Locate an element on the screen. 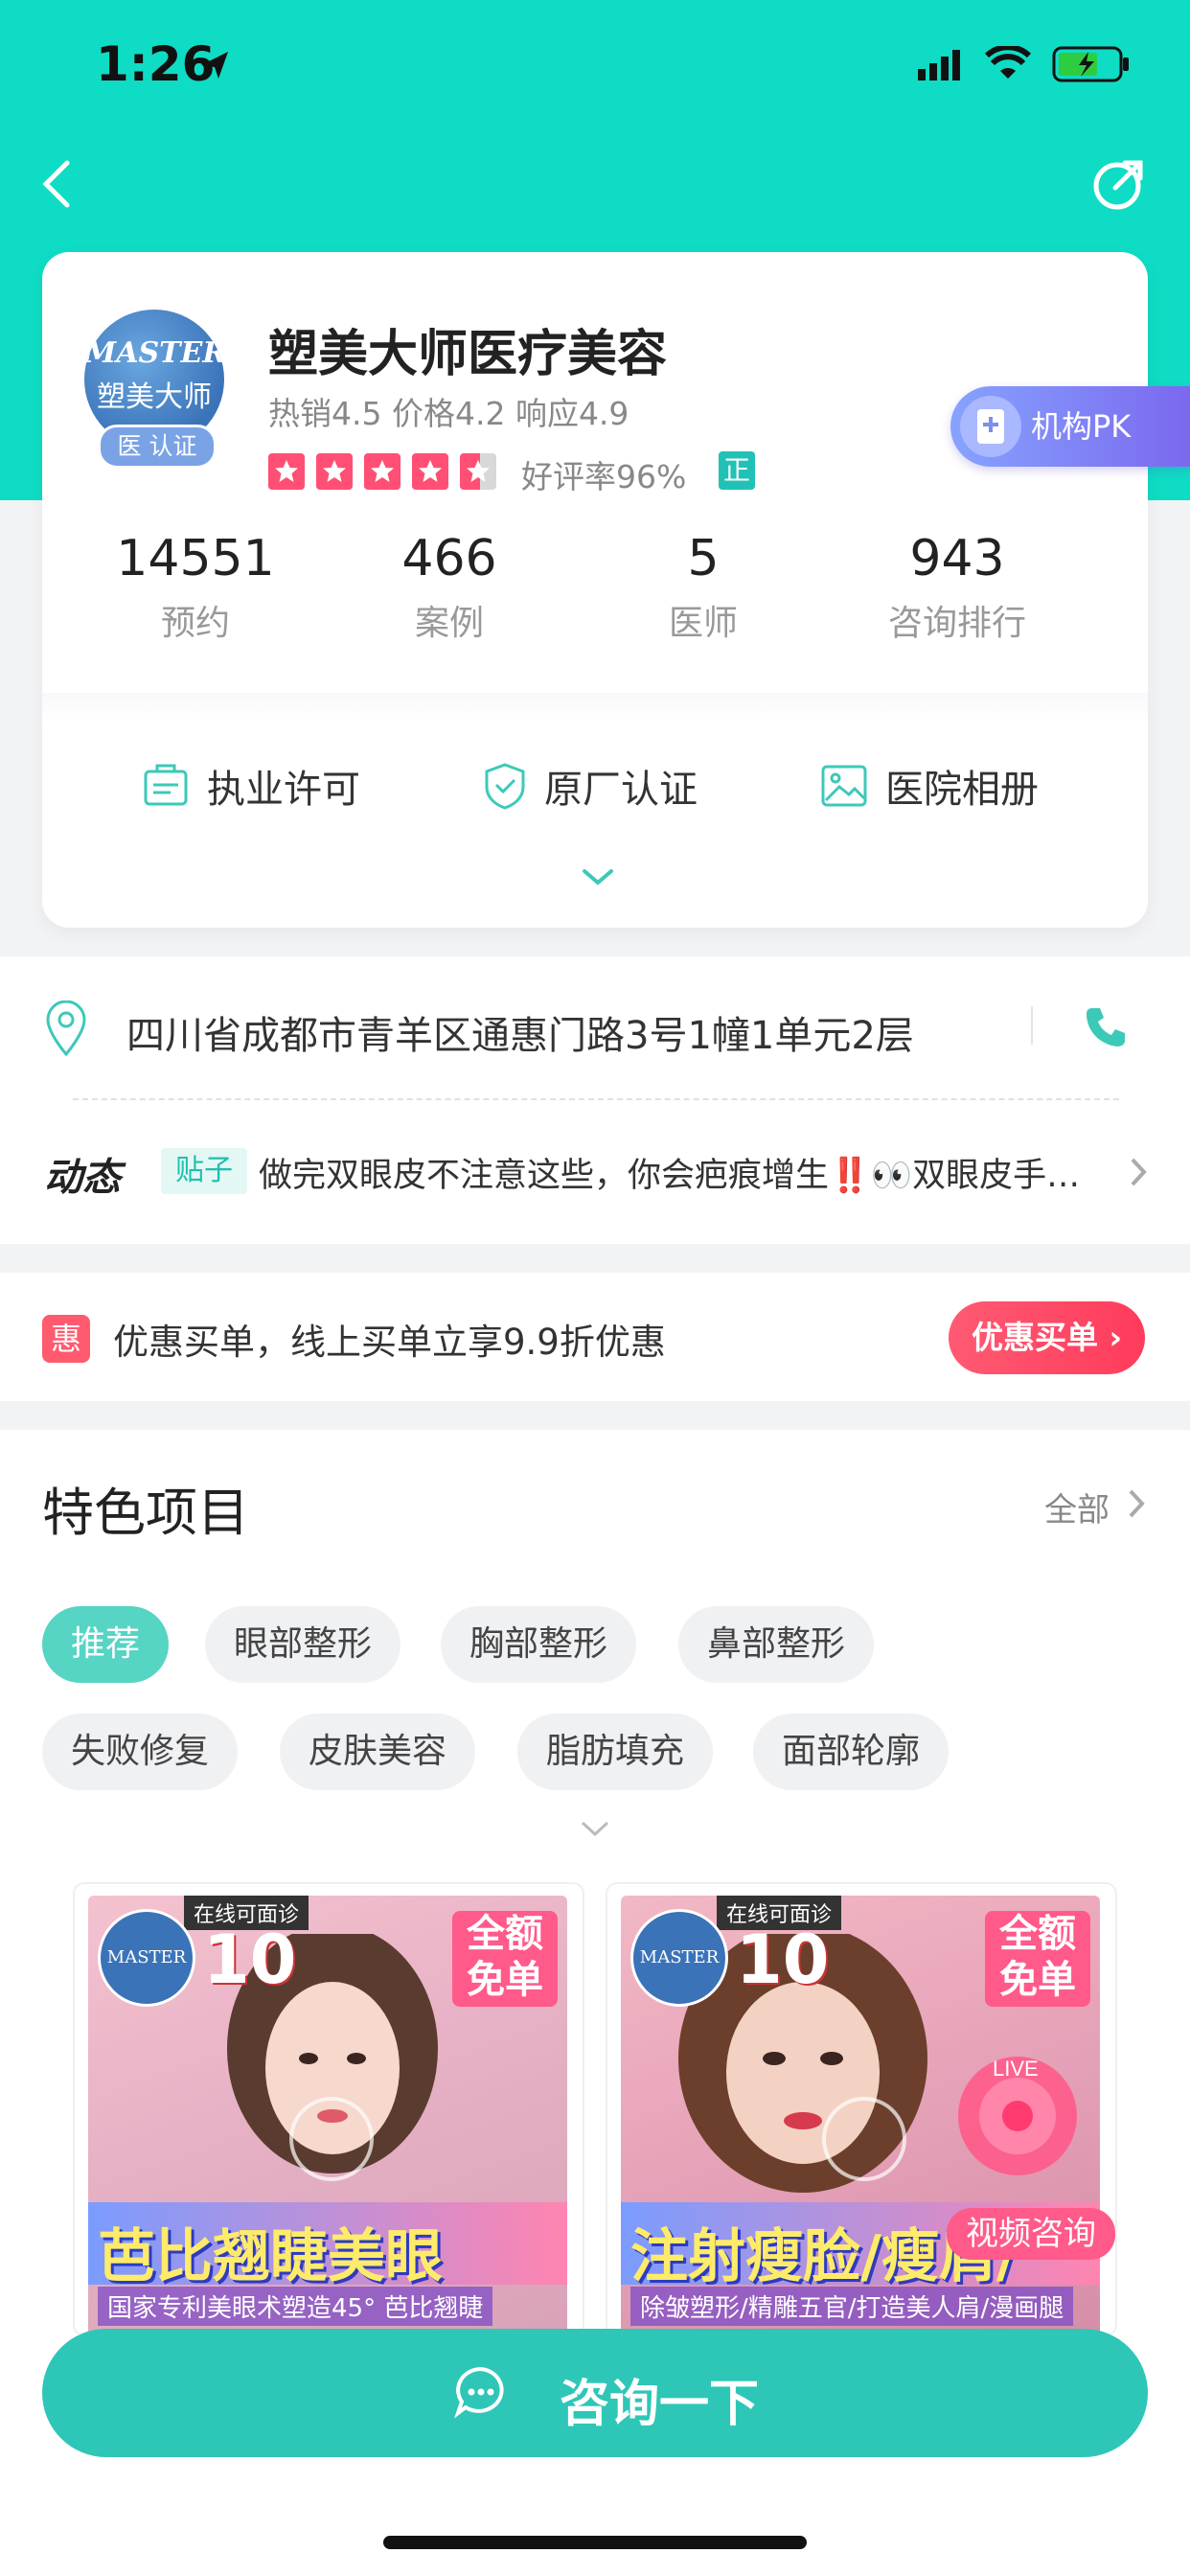 This screenshot has height=2576, width=1190. share-icon is located at coordinates (1119, 184).